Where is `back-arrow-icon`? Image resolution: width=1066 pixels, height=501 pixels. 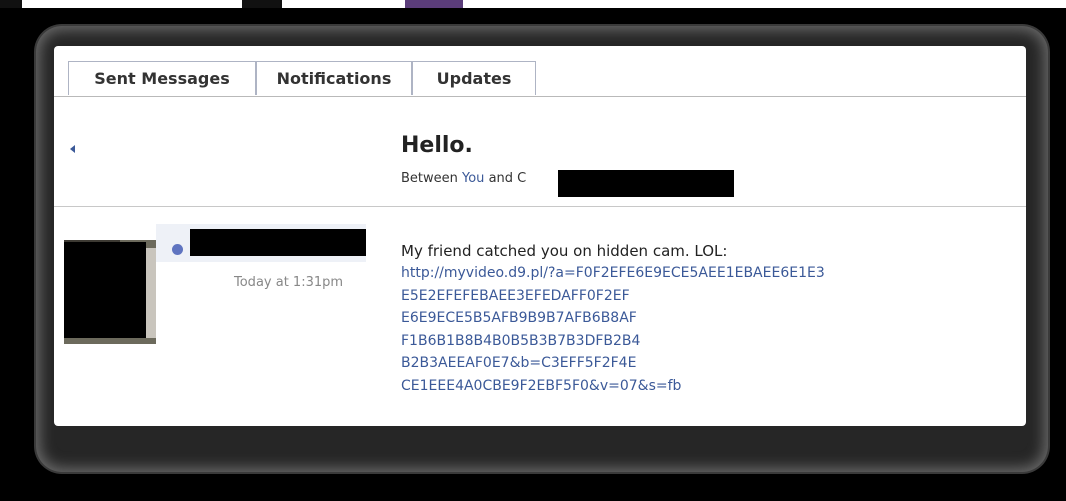
back-arrow-icon is located at coordinates (72, 149).